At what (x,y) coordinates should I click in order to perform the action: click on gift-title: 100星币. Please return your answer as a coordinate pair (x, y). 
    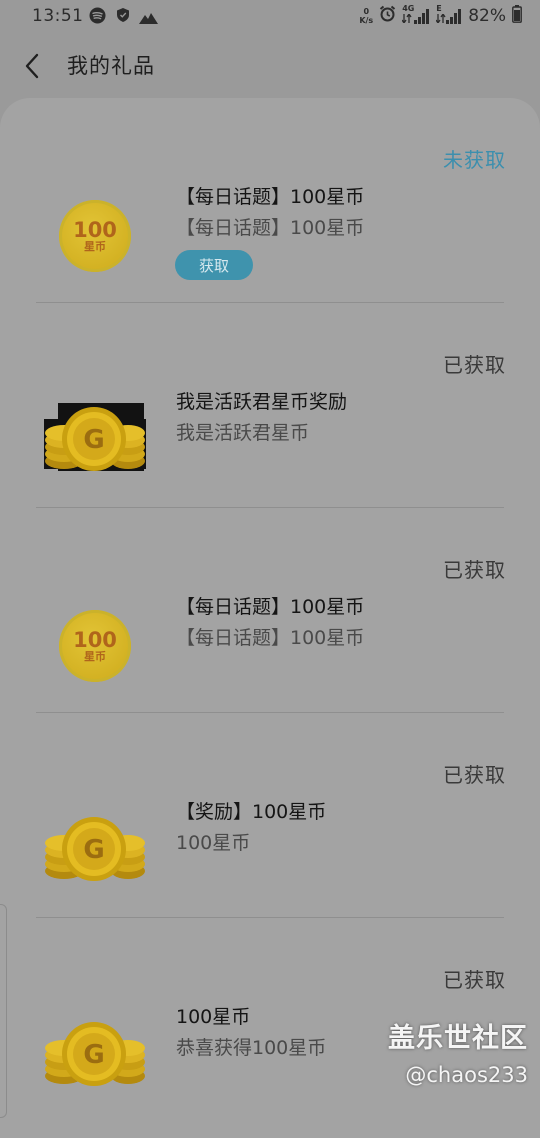
    Looking at the image, I should click on (213, 1017).